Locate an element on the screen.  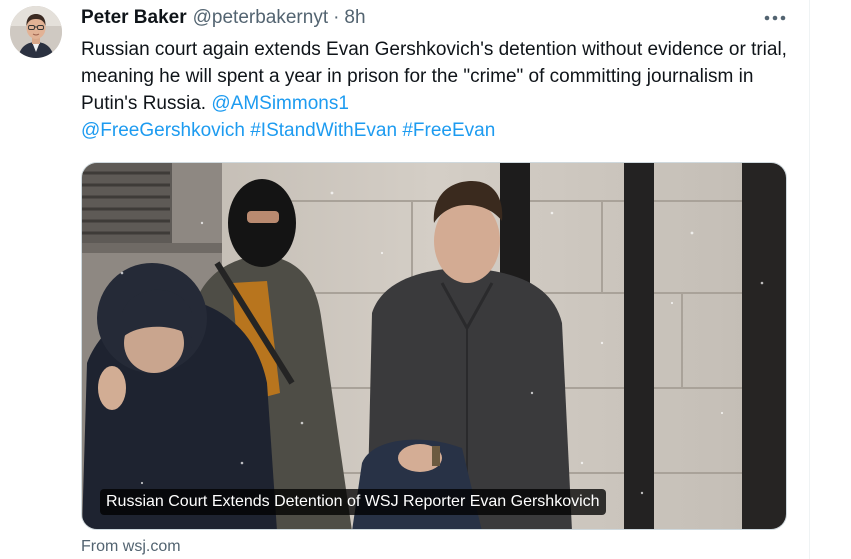
hashtag-link-istandwithevan: #IStandWithEvan is located at coordinates (323, 130).